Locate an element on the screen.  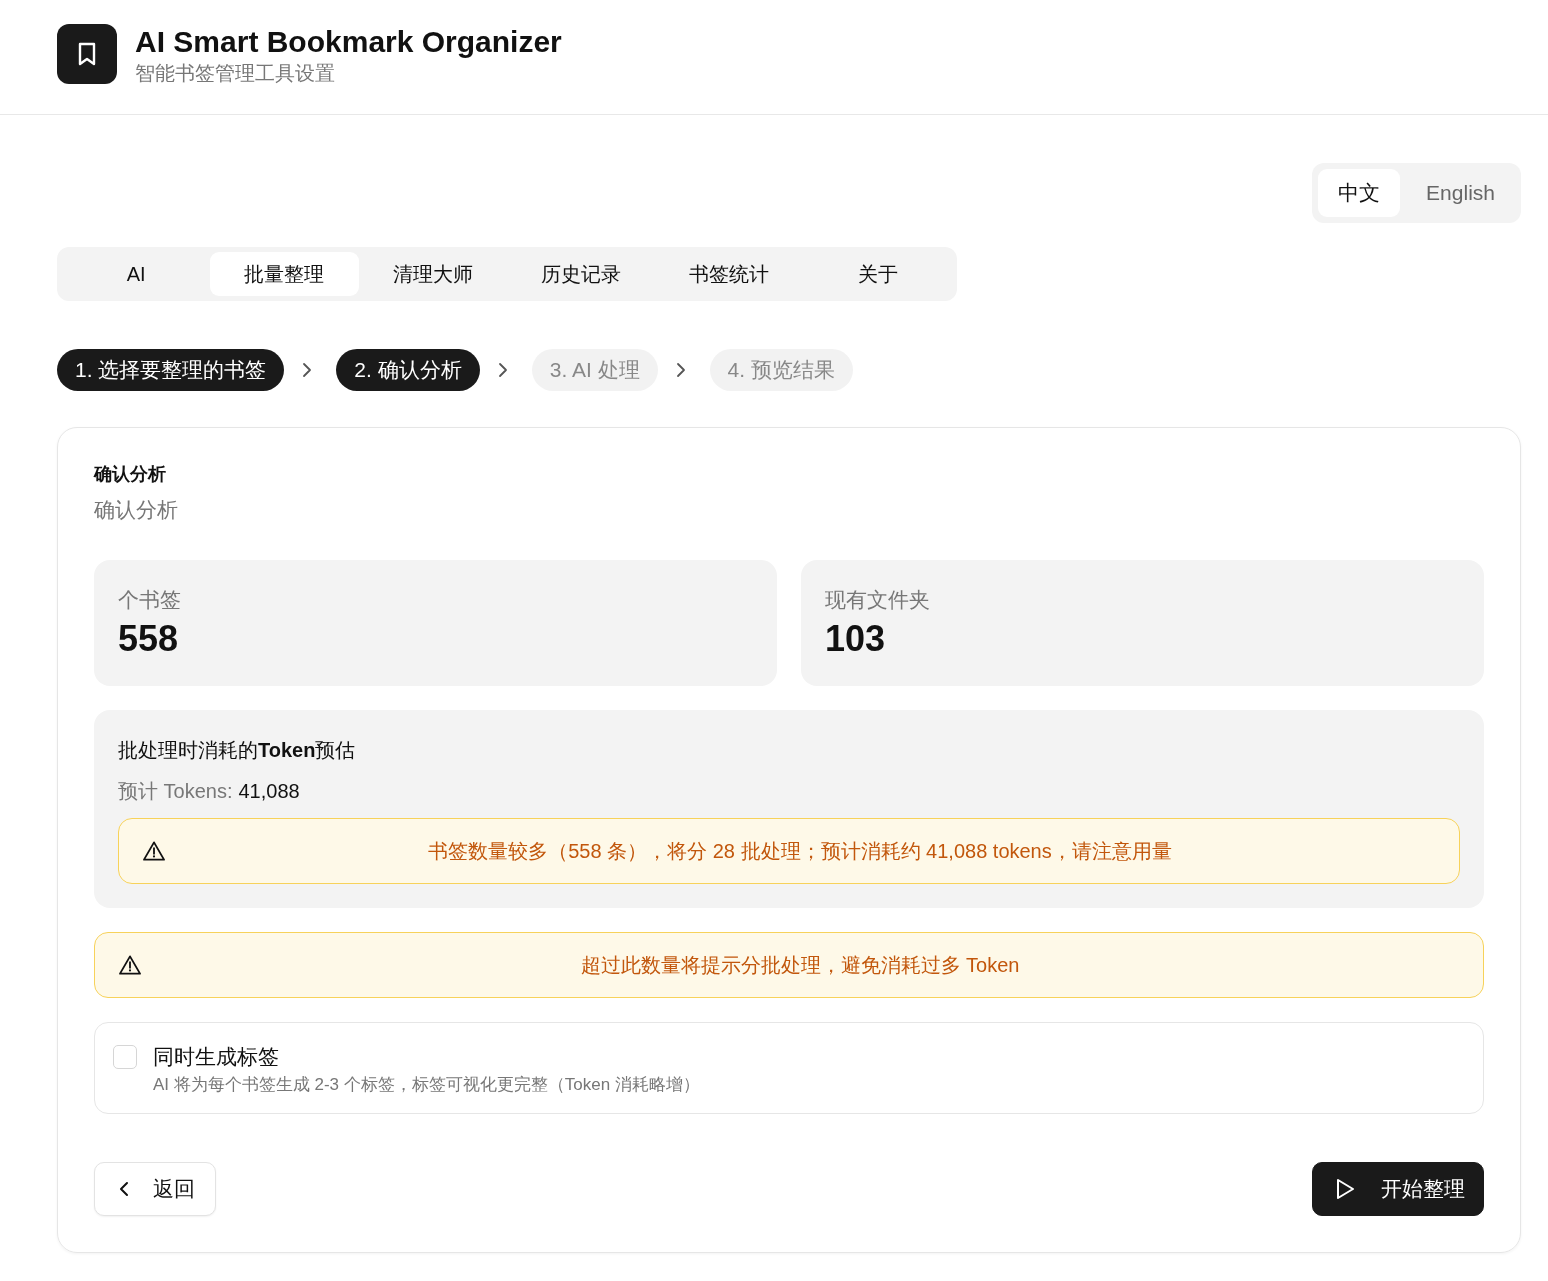
bookmark-logo-icon is located at coordinates (87, 54).